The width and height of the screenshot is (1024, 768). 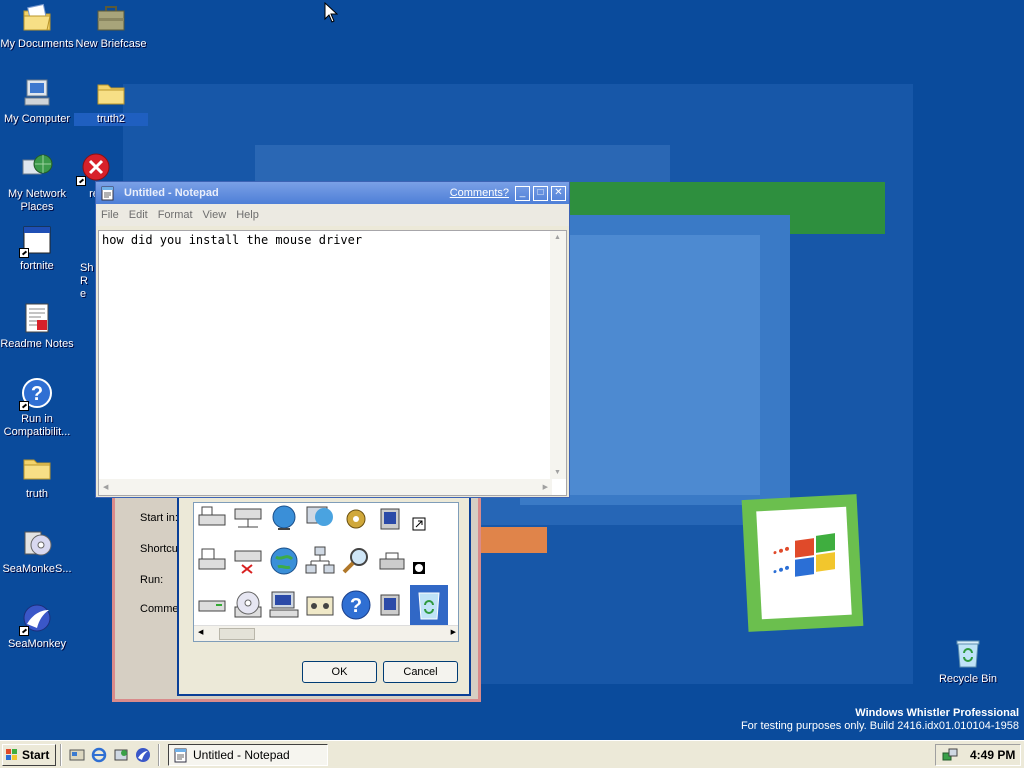 What do you see at coordinates (247, 215) in the screenshot?
I see `menu-help: Help` at bounding box center [247, 215].